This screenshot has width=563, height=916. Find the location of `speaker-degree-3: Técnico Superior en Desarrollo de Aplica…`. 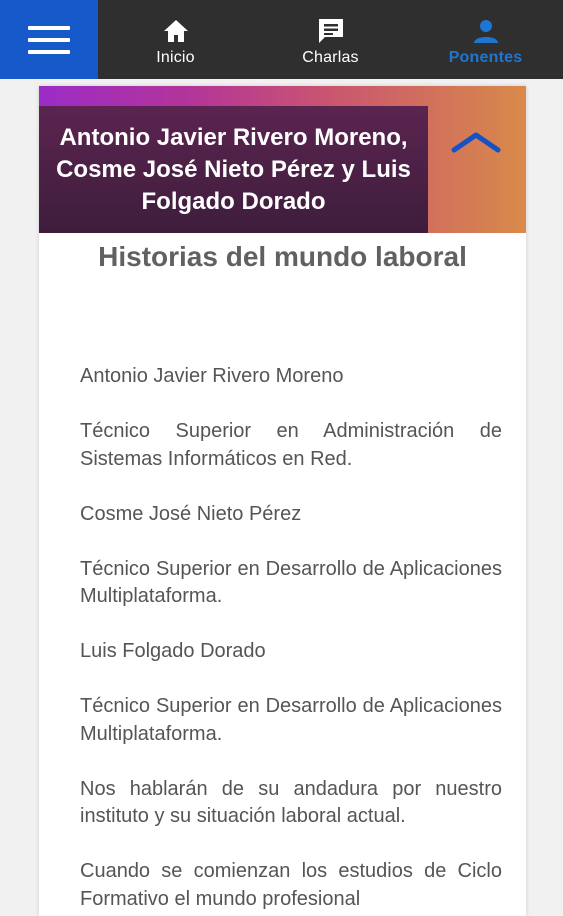

speaker-degree-3: Técnico Superior en Desarrollo de Aplica… is located at coordinates (291, 720).